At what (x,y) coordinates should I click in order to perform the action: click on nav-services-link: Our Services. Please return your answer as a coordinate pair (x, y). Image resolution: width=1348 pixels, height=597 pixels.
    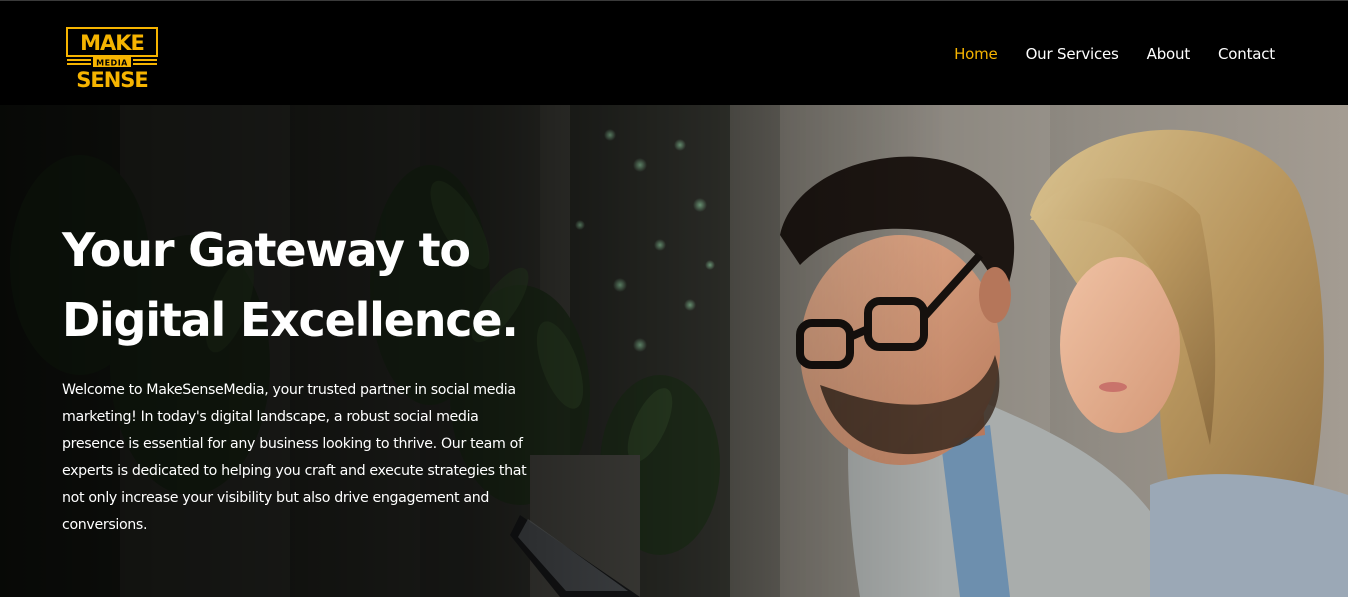
    Looking at the image, I should click on (1072, 54).